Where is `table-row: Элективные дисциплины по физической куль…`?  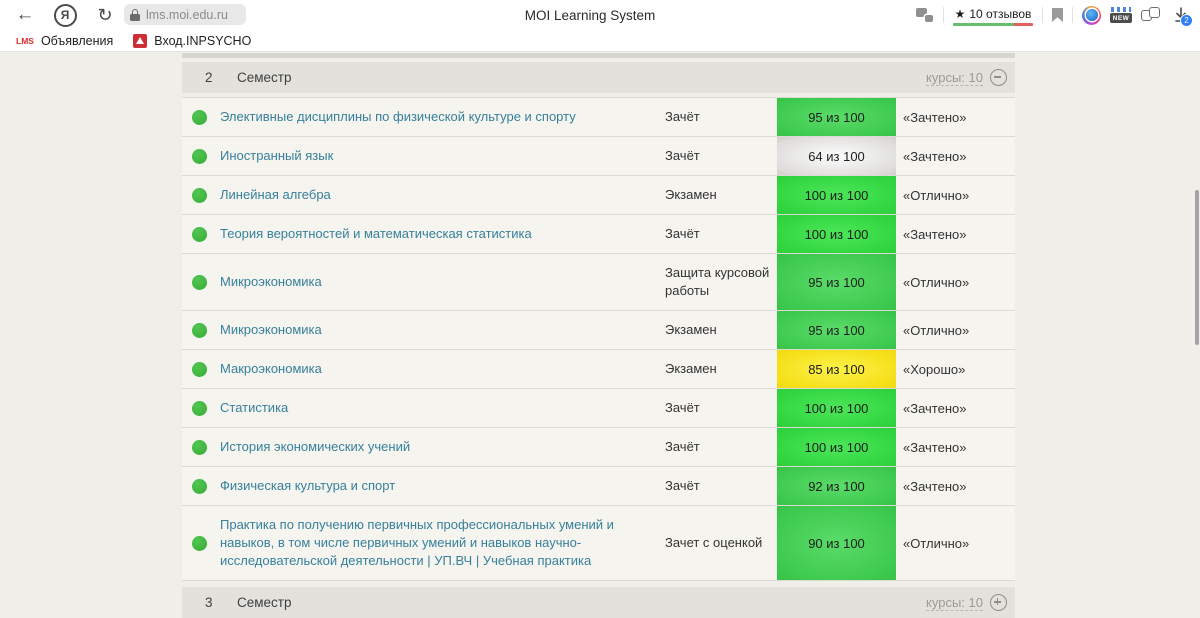
table-row: Элективные дисциплины по физической куль… is located at coordinates (598, 117).